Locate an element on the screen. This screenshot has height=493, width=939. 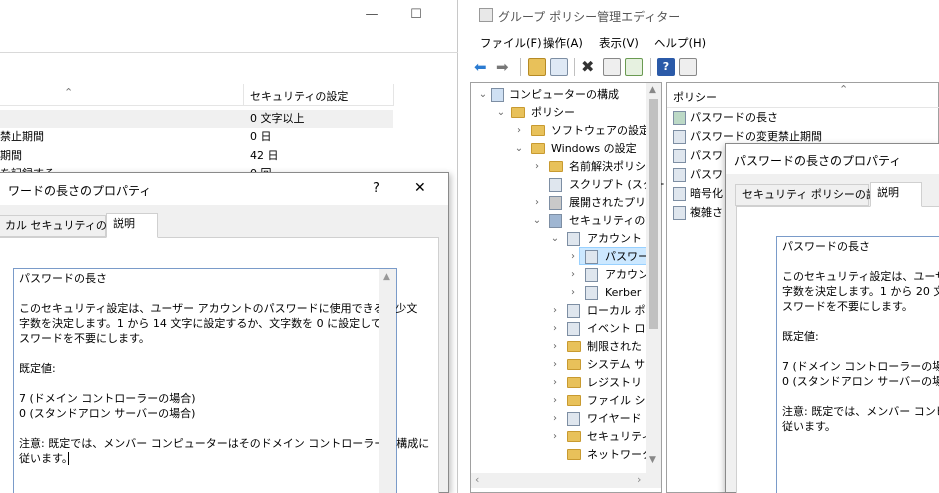
tree-label: コンピューターの構成 is located at coordinates (564, 94).